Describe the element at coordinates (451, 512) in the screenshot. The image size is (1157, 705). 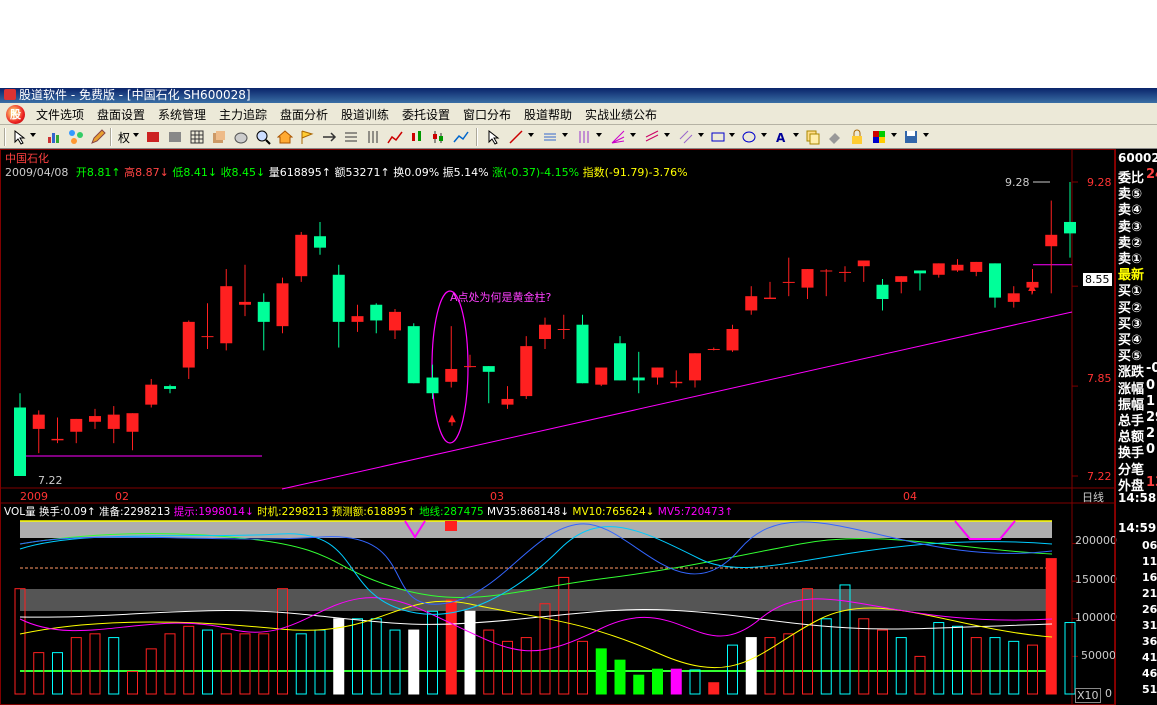
I see `vol-ground: 地线:287475` at that location.